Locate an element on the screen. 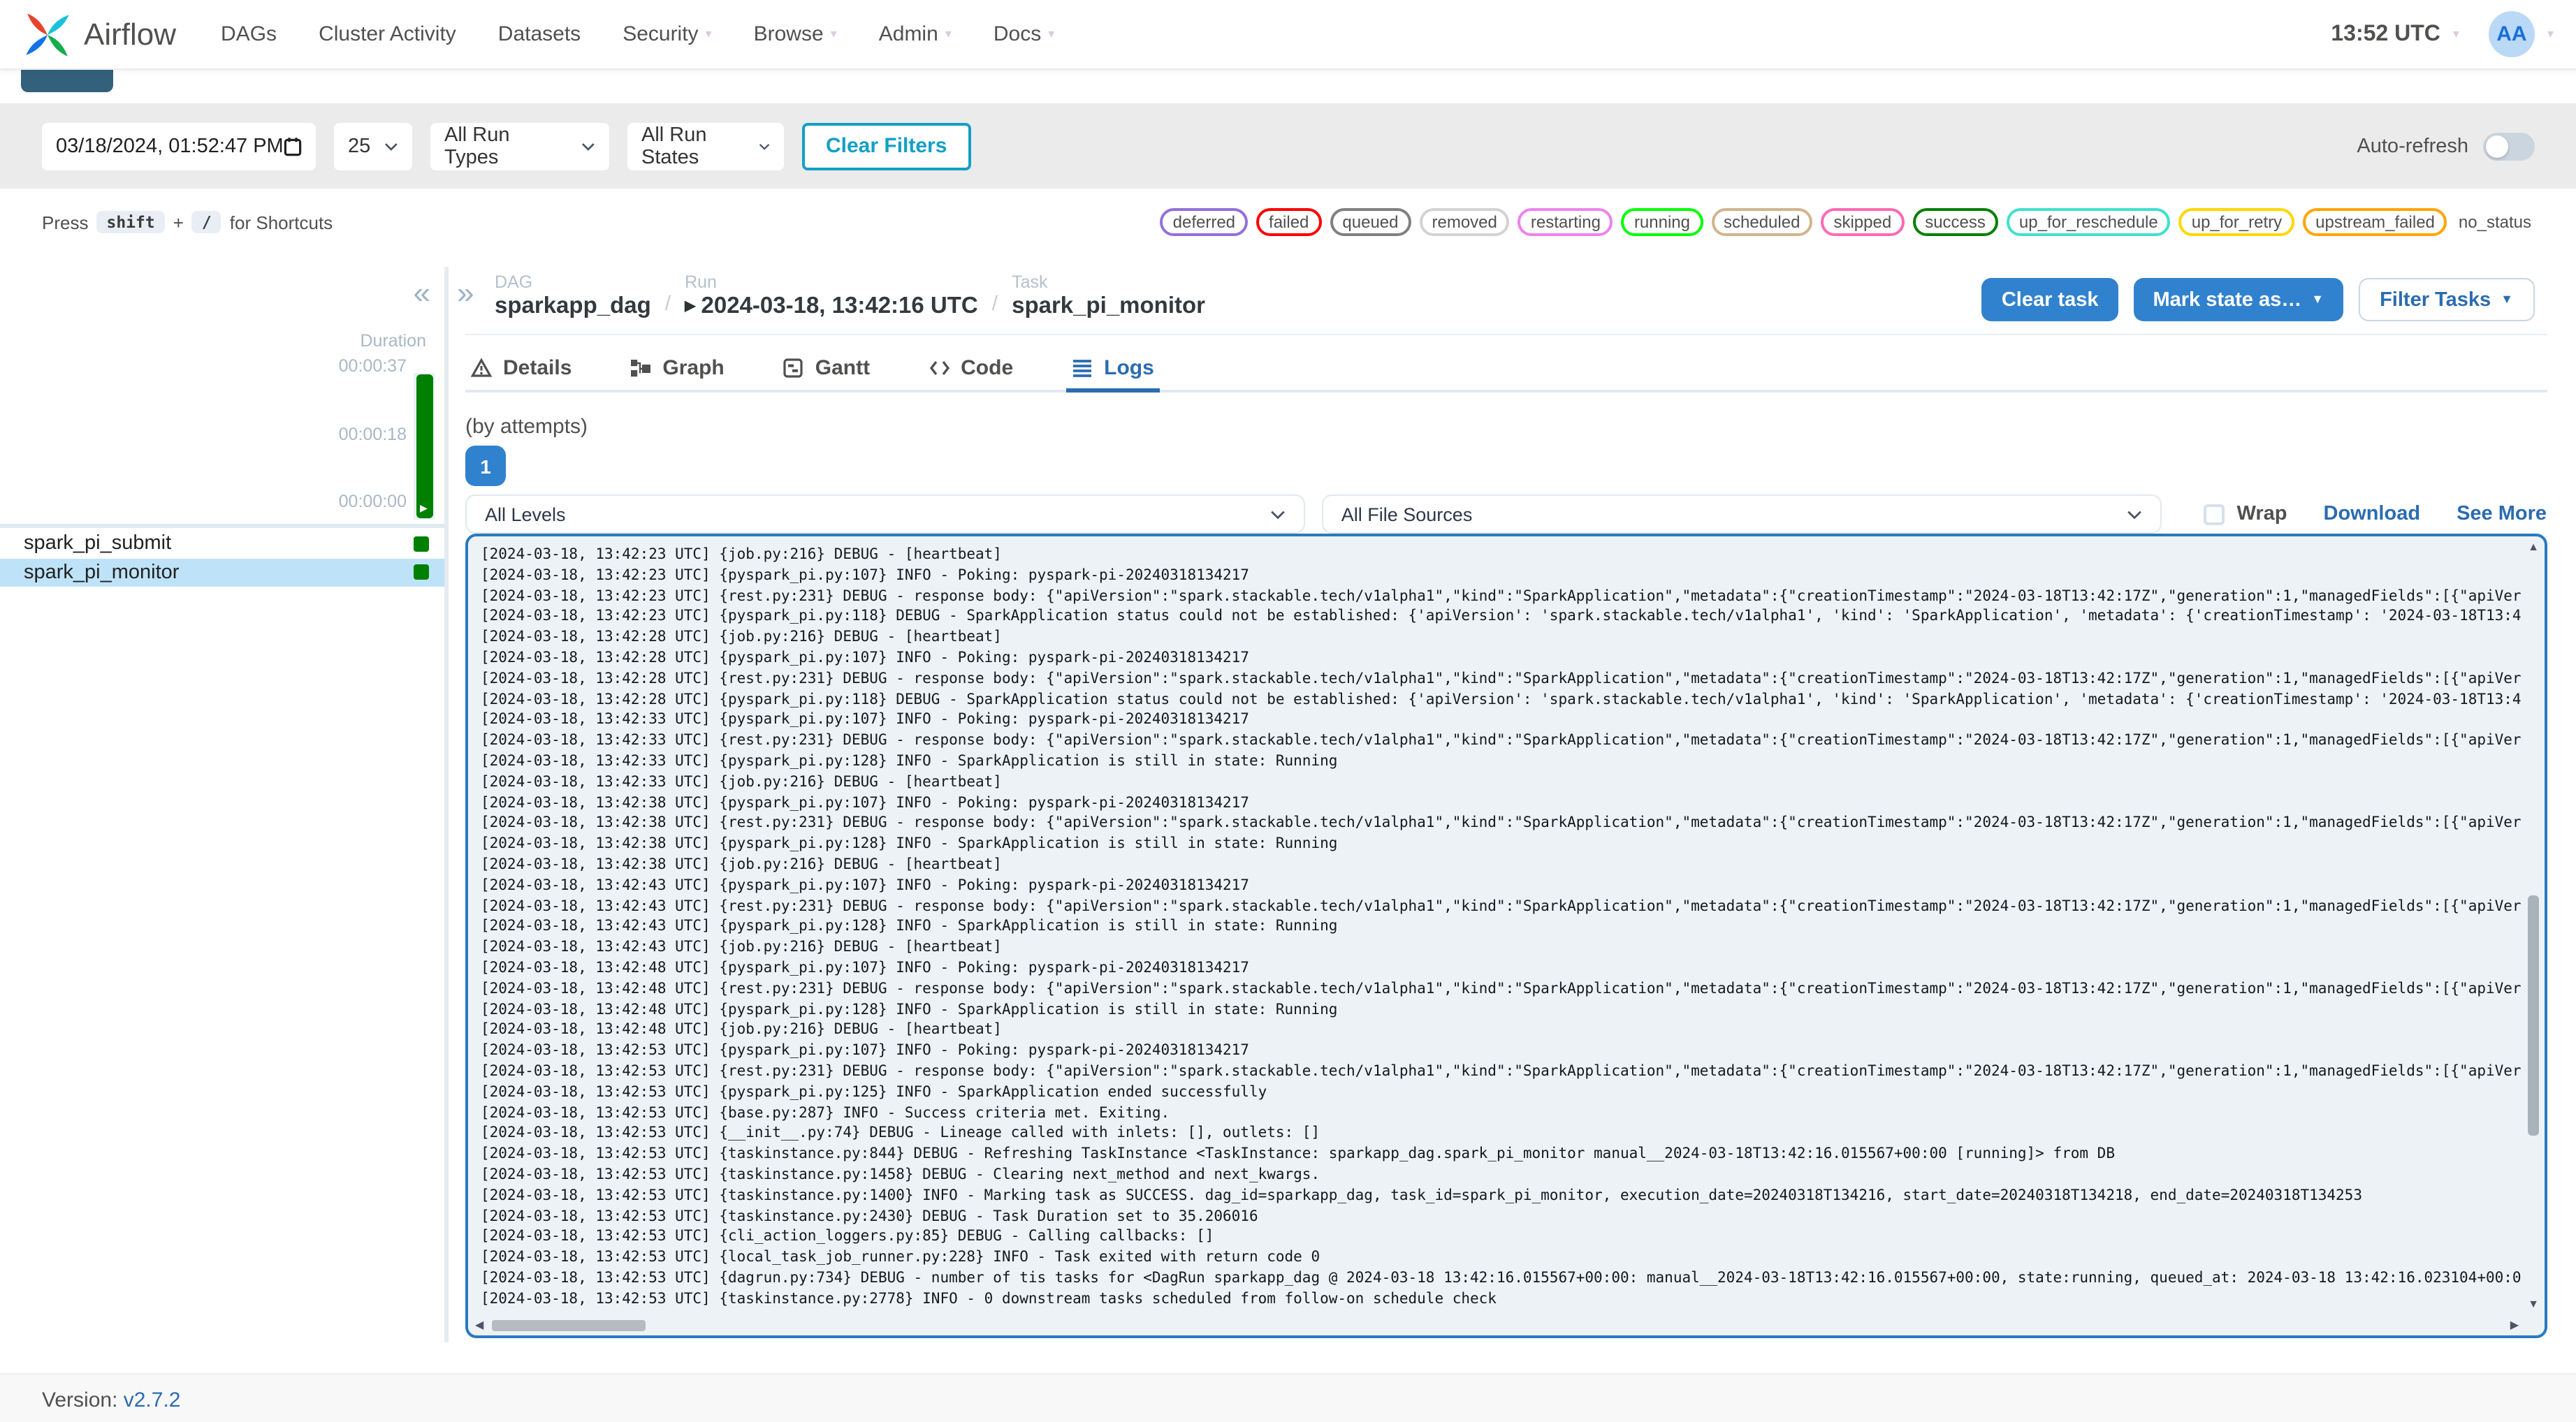 This screenshot has height=1422, width=2576. airflow-logo: Airflow is located at coordinates (99, 34).